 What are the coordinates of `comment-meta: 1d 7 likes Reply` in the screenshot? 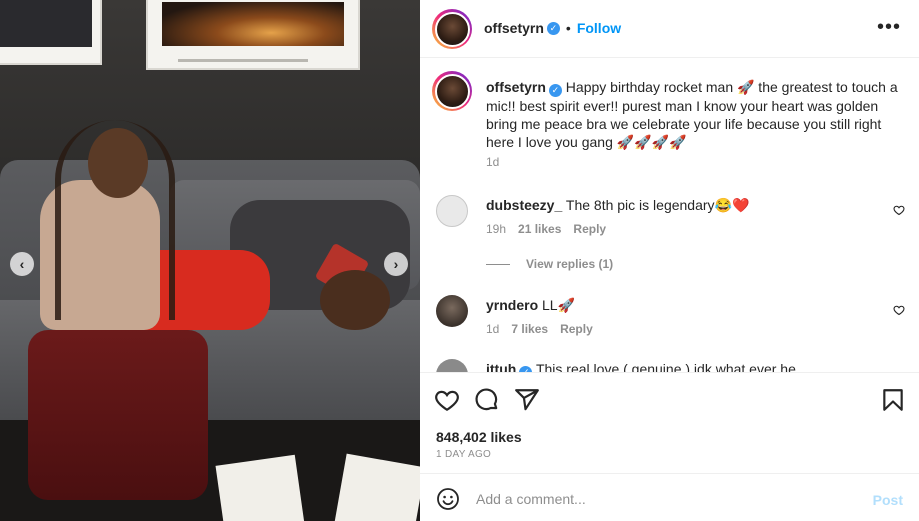 It's located at (539, 329).